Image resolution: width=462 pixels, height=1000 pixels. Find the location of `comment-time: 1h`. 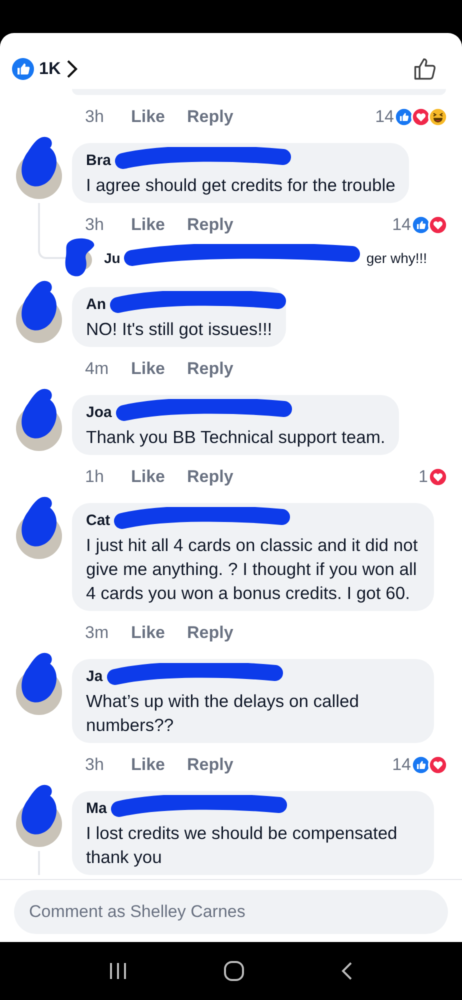

comment-time: 1h is located at coordinates (95, 477).